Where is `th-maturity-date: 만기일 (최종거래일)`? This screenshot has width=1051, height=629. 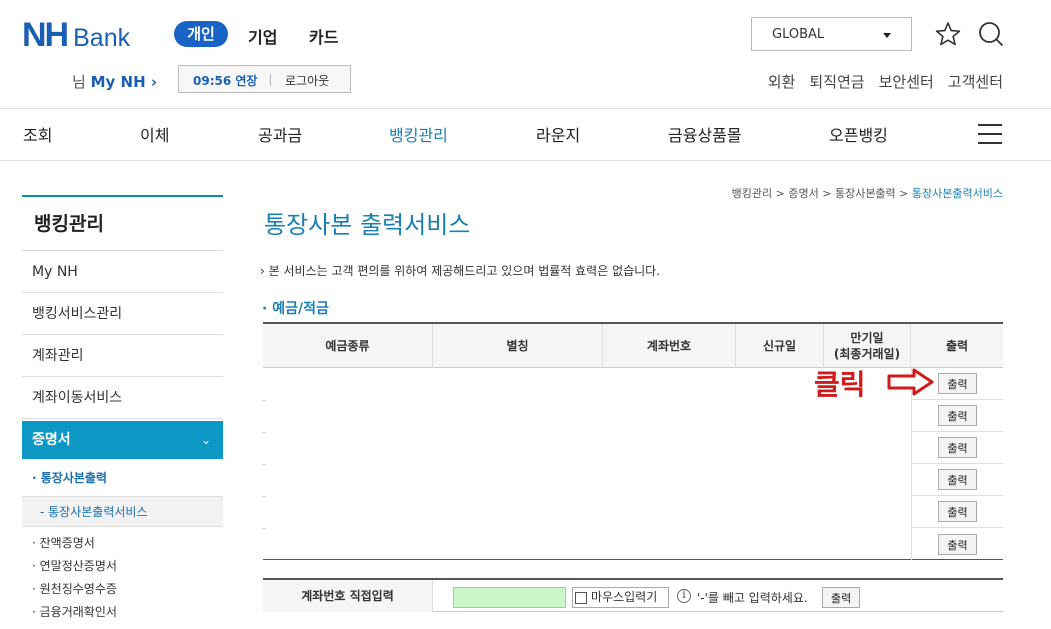 th-maturity-date: 만기일 (최종거래일) is located at coordinates (867, 346).